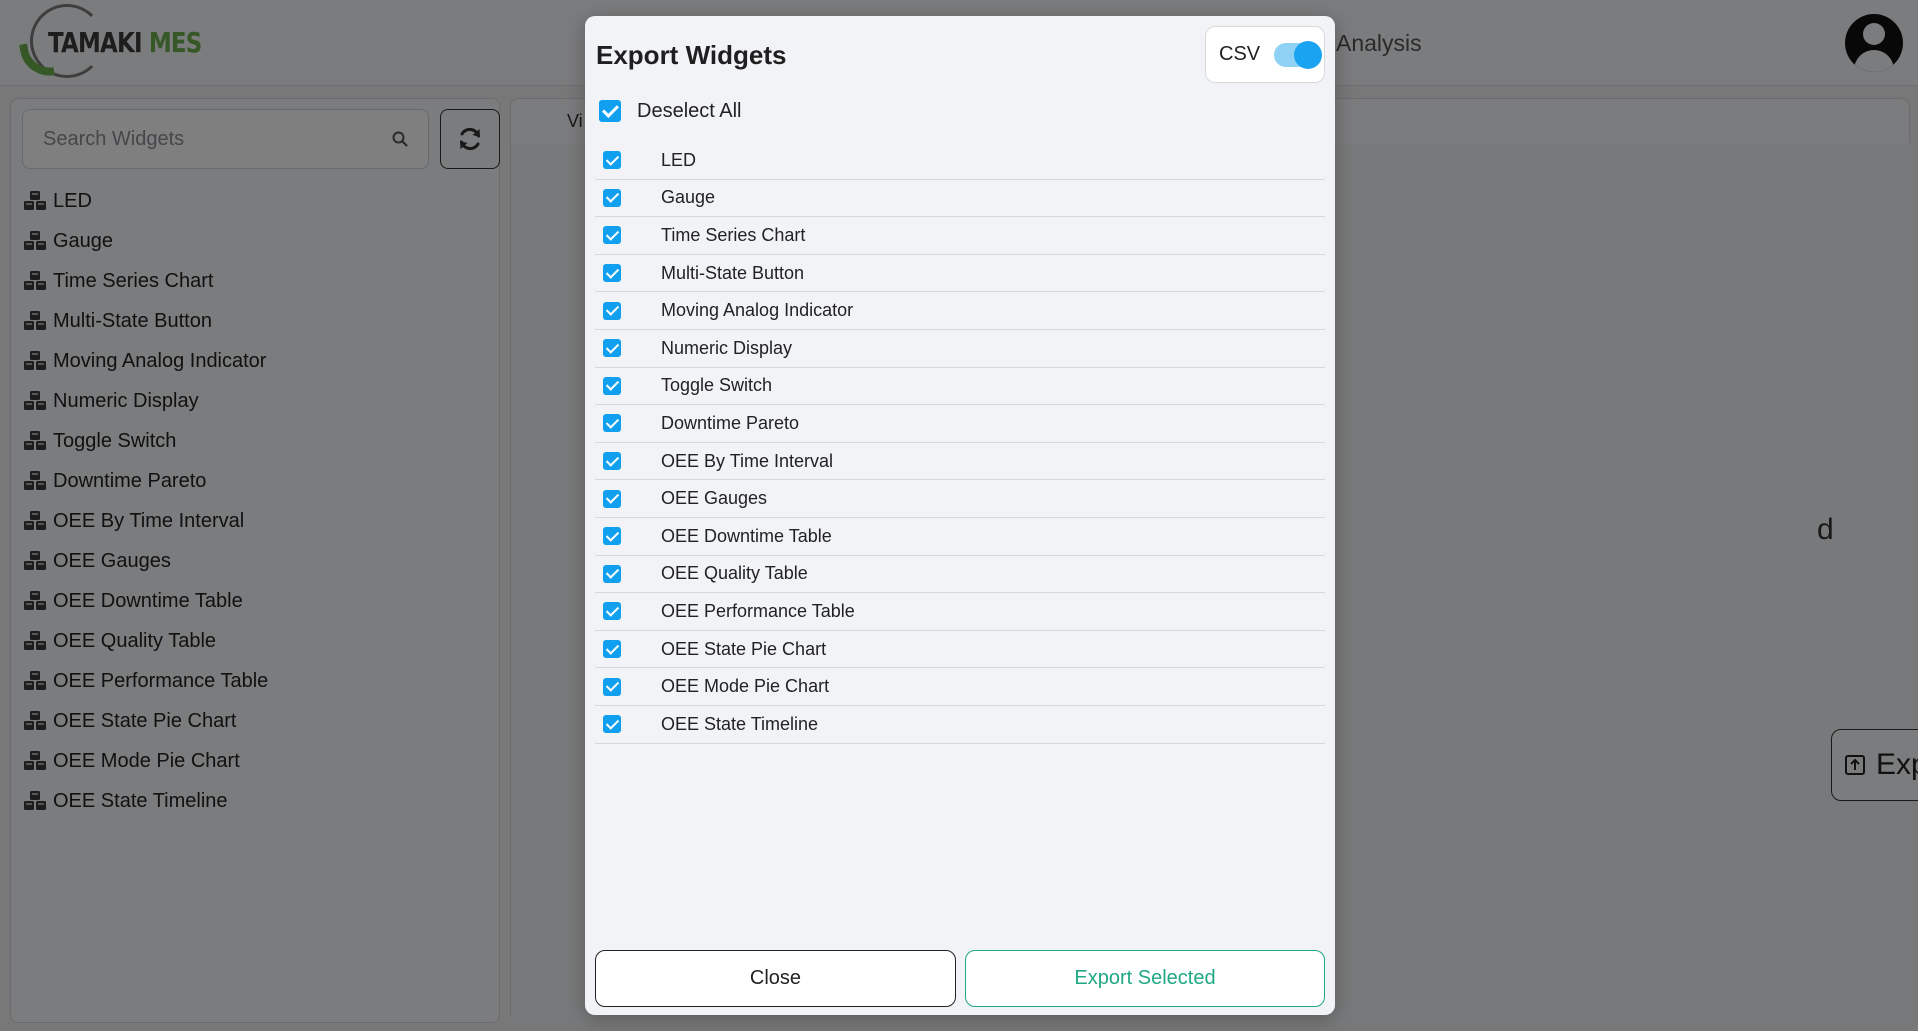 The height and width of the screenshot is (1031, 1918). What do you see at coordinates (960, 650) in the screenshot?
I see `export-item-row: OEE State Pie Chart` at bounding box center [960, 650].